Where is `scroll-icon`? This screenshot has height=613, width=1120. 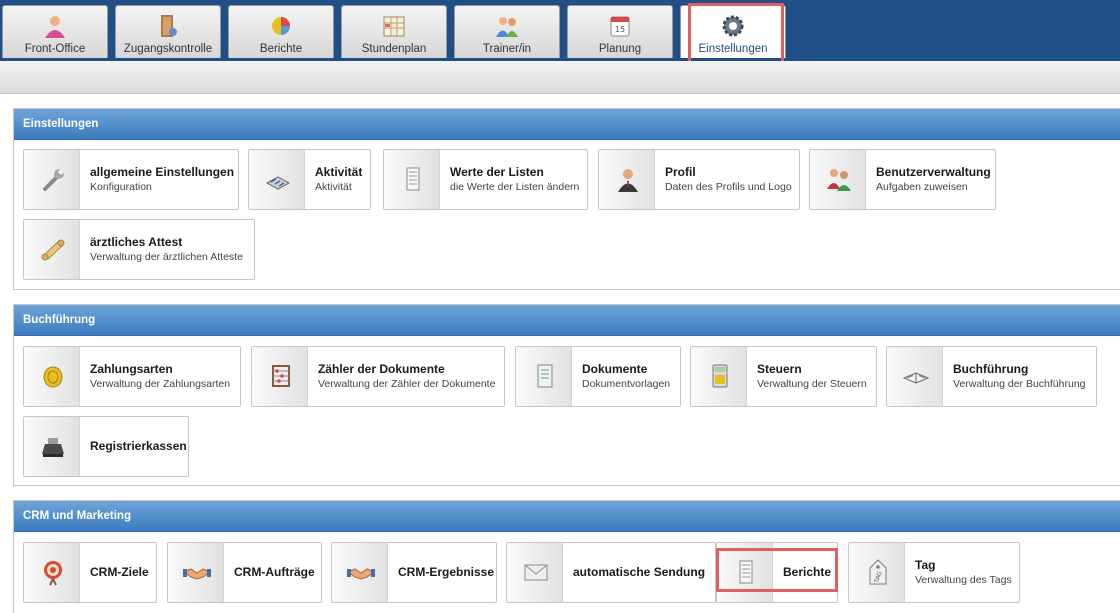
scroll-icon is located at coordinates (53, 250).